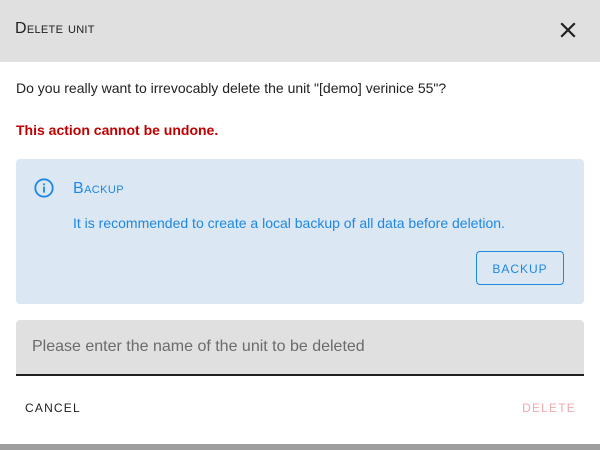 The height and width of the screenshot is (450, 600). Describe the element at coordinates (53, 408) in the screenshot. I see `cancel-button: CANCEL` at that location.